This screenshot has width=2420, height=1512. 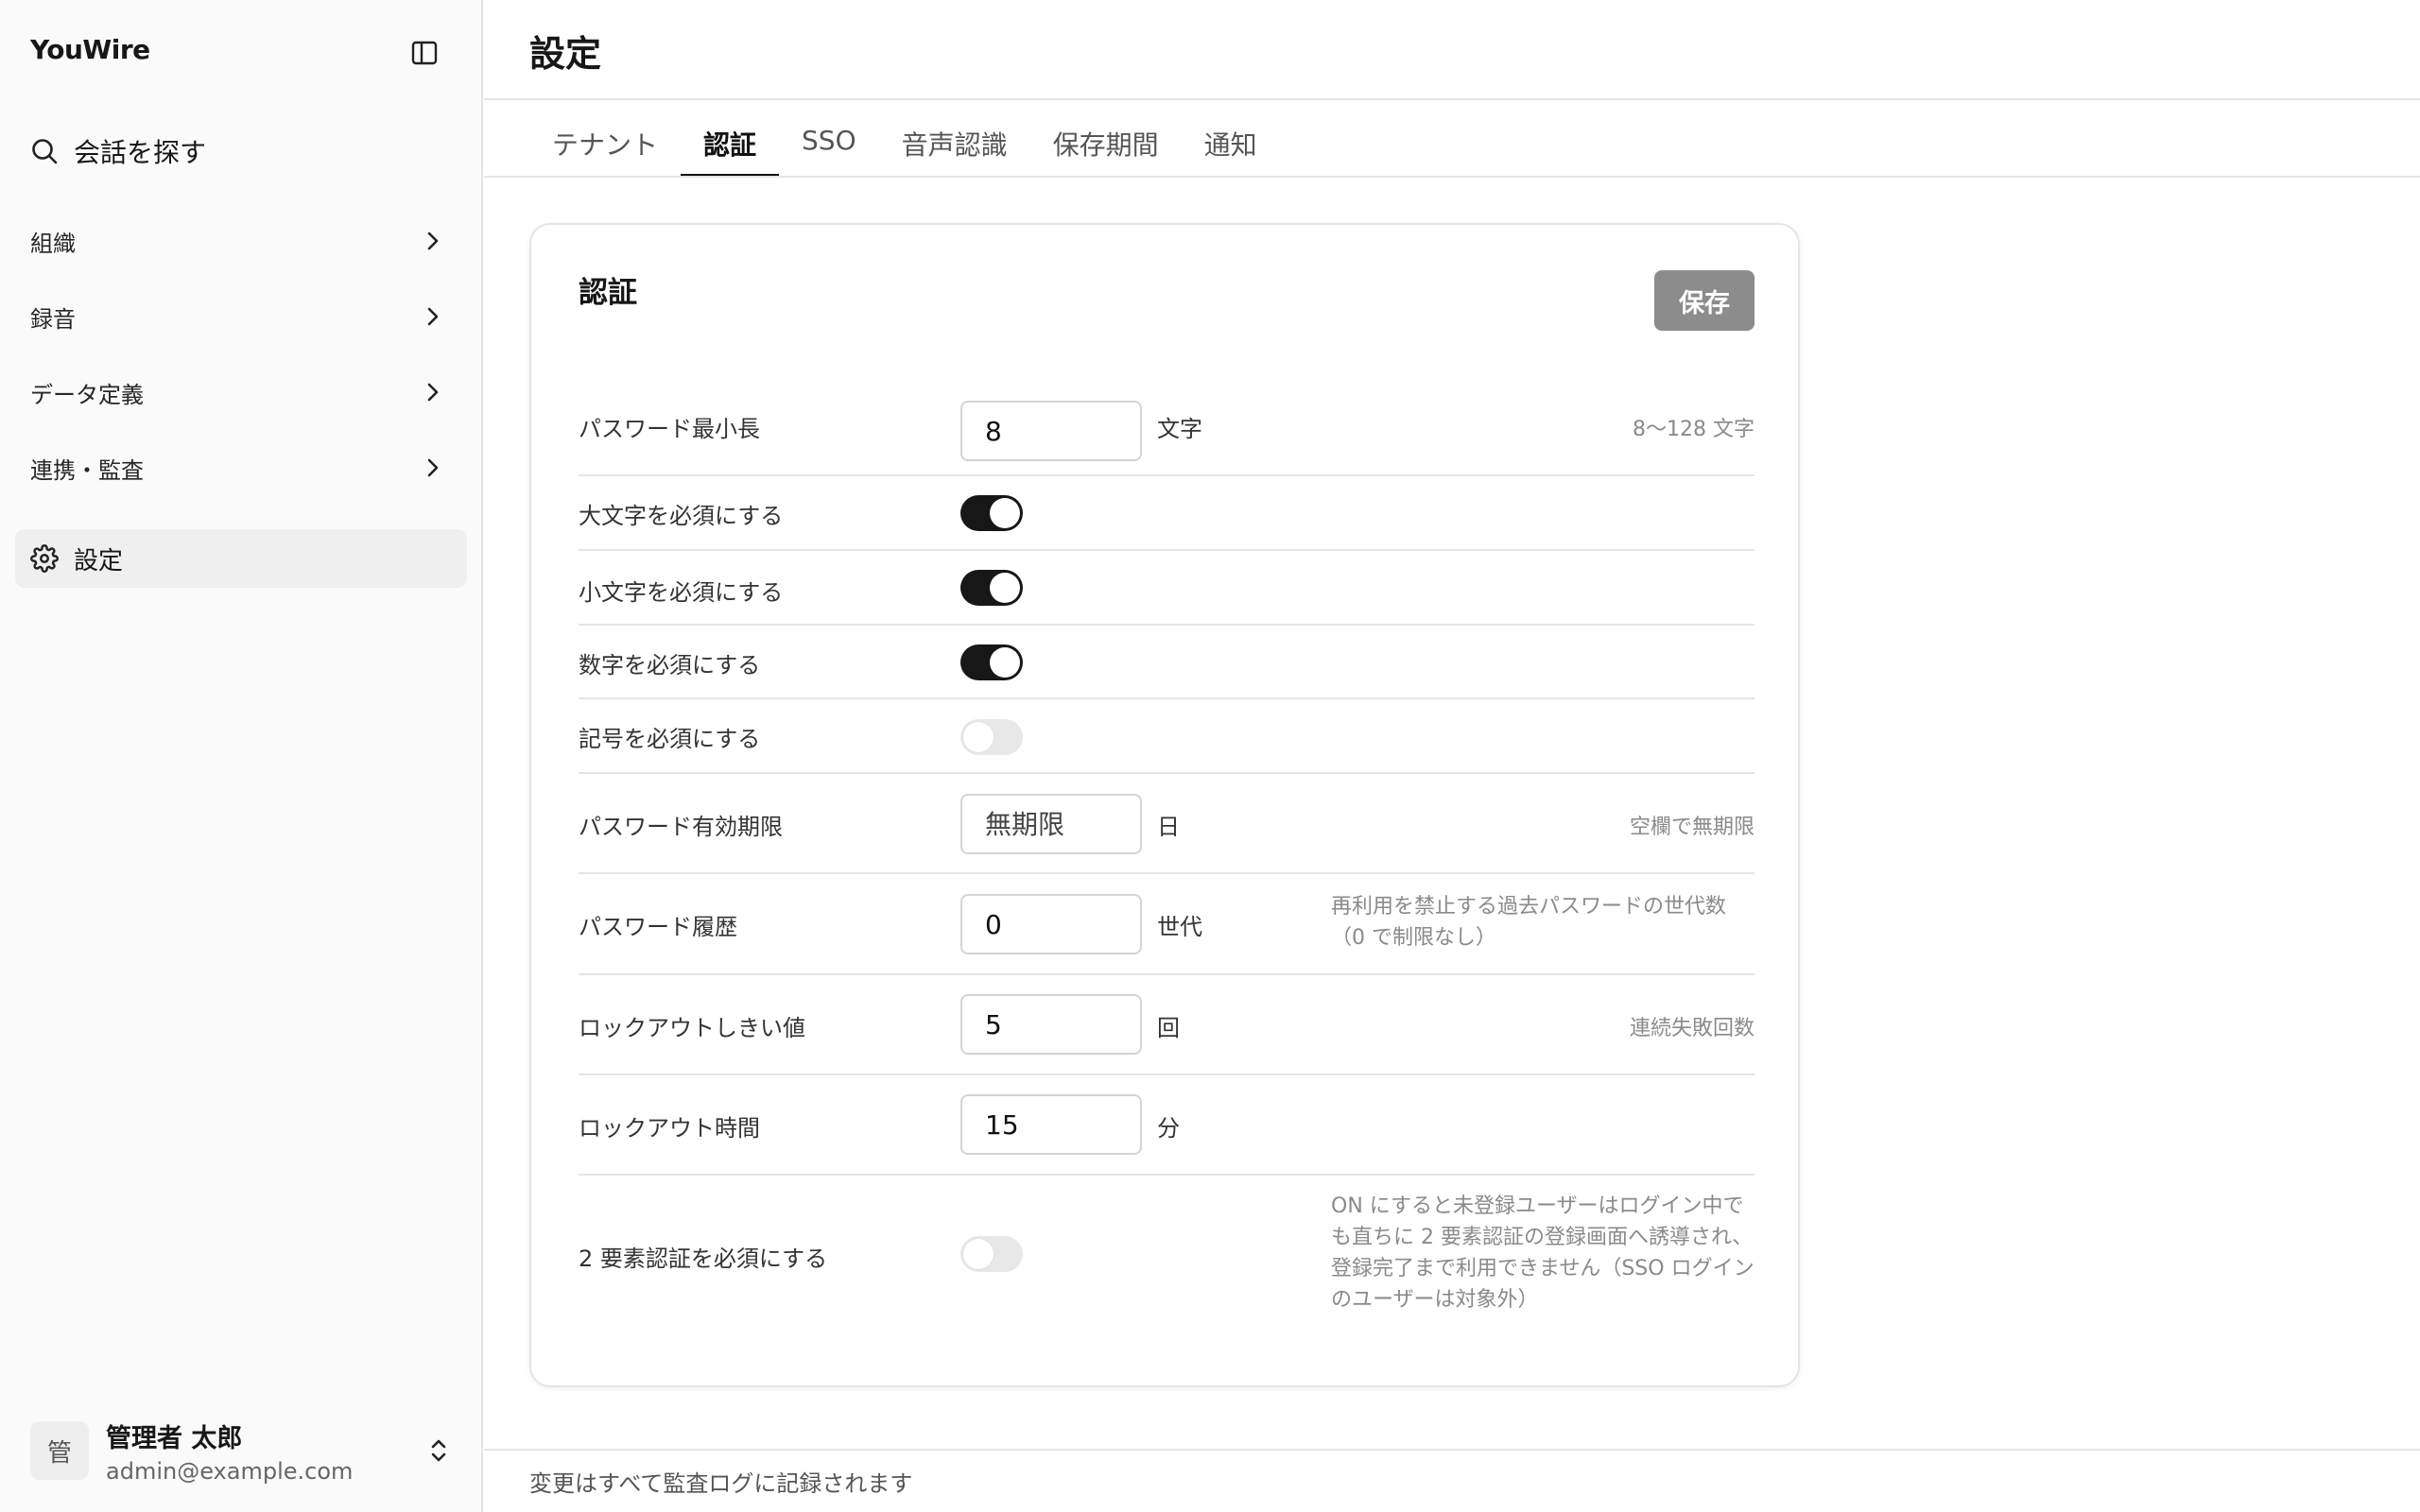 What do you see at coordinates (238, 467) in the screenshot?
I see `sidebar-item-integration-audit: 連携・監査` at bounding box center [238, 467].